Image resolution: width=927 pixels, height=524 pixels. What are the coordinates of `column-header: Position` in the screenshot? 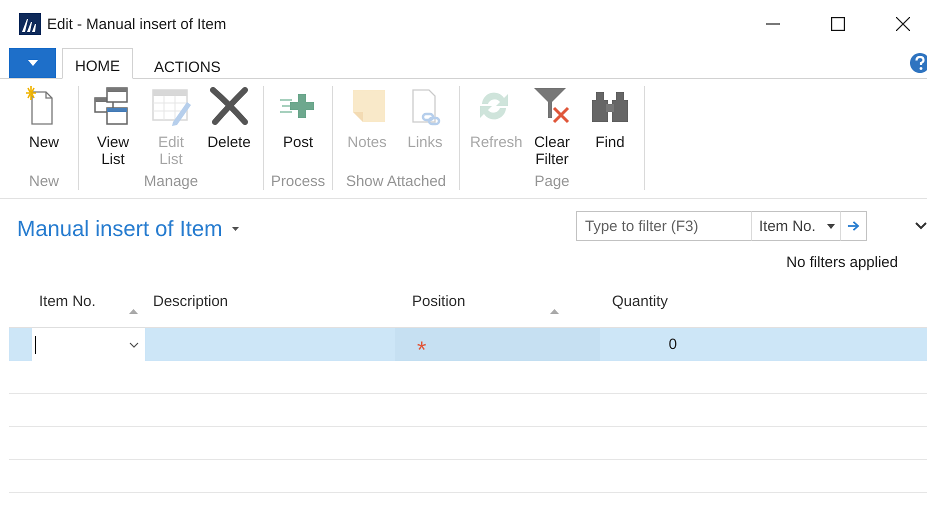 It's located at (439, 301).